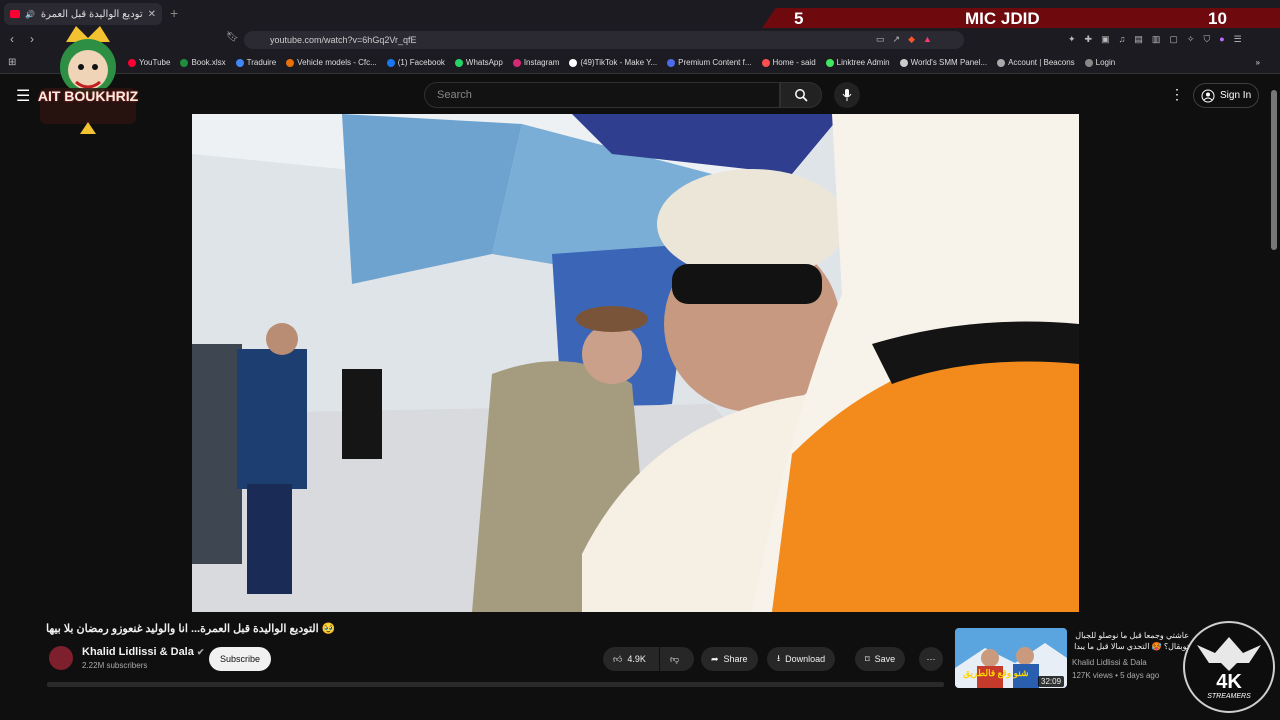 The width and height of the screenshot is (1280, 720). I want to click on extension-icon-2: ▣, so click(1105, 39).